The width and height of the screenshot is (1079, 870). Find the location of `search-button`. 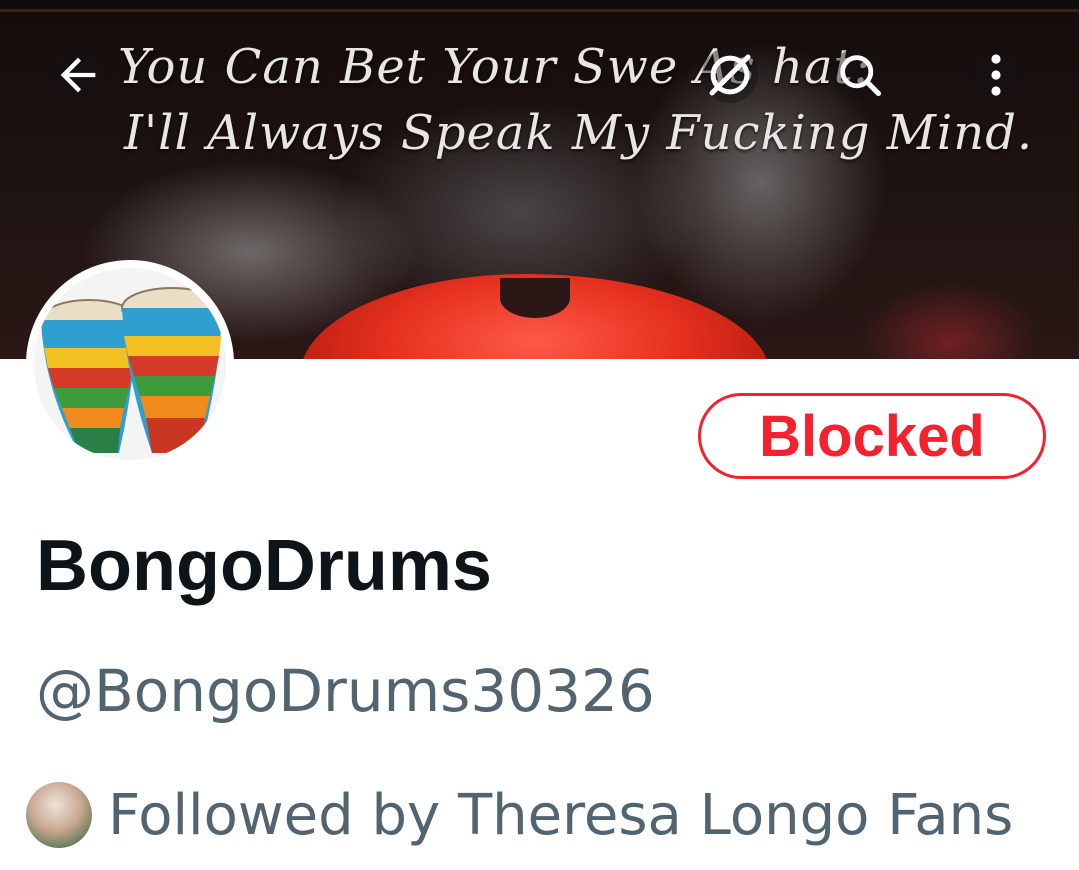

search-button is located at coordinates (860, 75).